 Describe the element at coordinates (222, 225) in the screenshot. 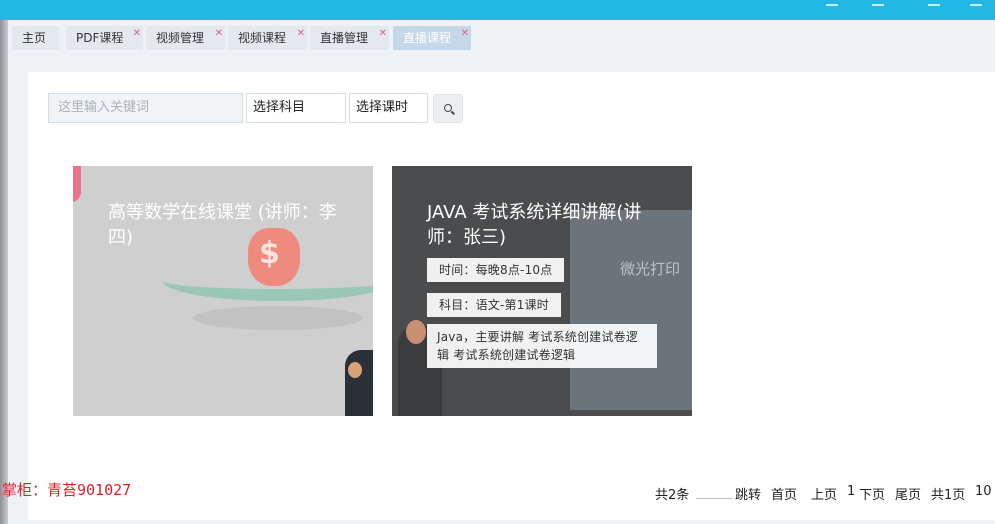

I see `course-title: 高等数学在线课堂 (讲师：李四)` at that location.